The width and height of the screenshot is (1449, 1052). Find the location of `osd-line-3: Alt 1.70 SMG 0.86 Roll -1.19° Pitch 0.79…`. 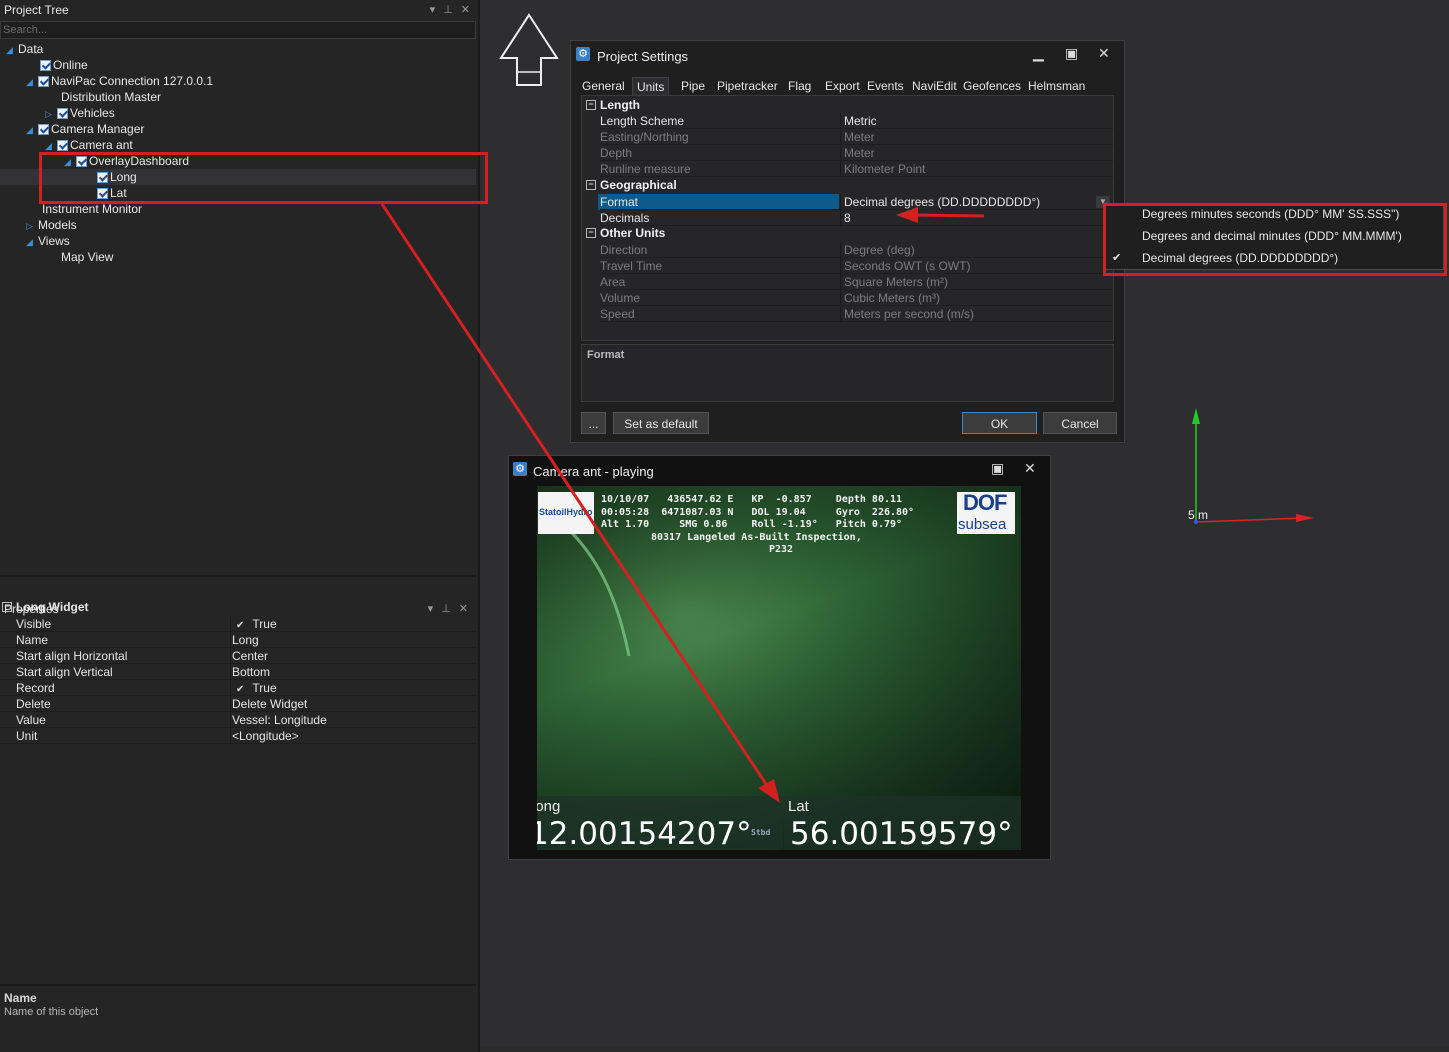

osd-line-3: Alt 1.70 SMG 0.86 Roll -1.19° Pitch 0.79… is located at coordinates (752, 524).